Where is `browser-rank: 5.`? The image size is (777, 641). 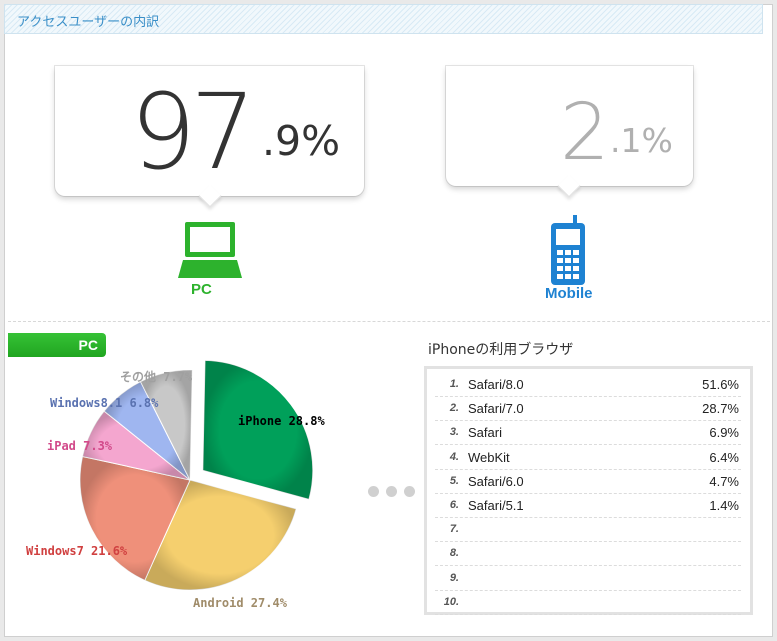 browser-rank: 5. is located at coordinates (454, 480).